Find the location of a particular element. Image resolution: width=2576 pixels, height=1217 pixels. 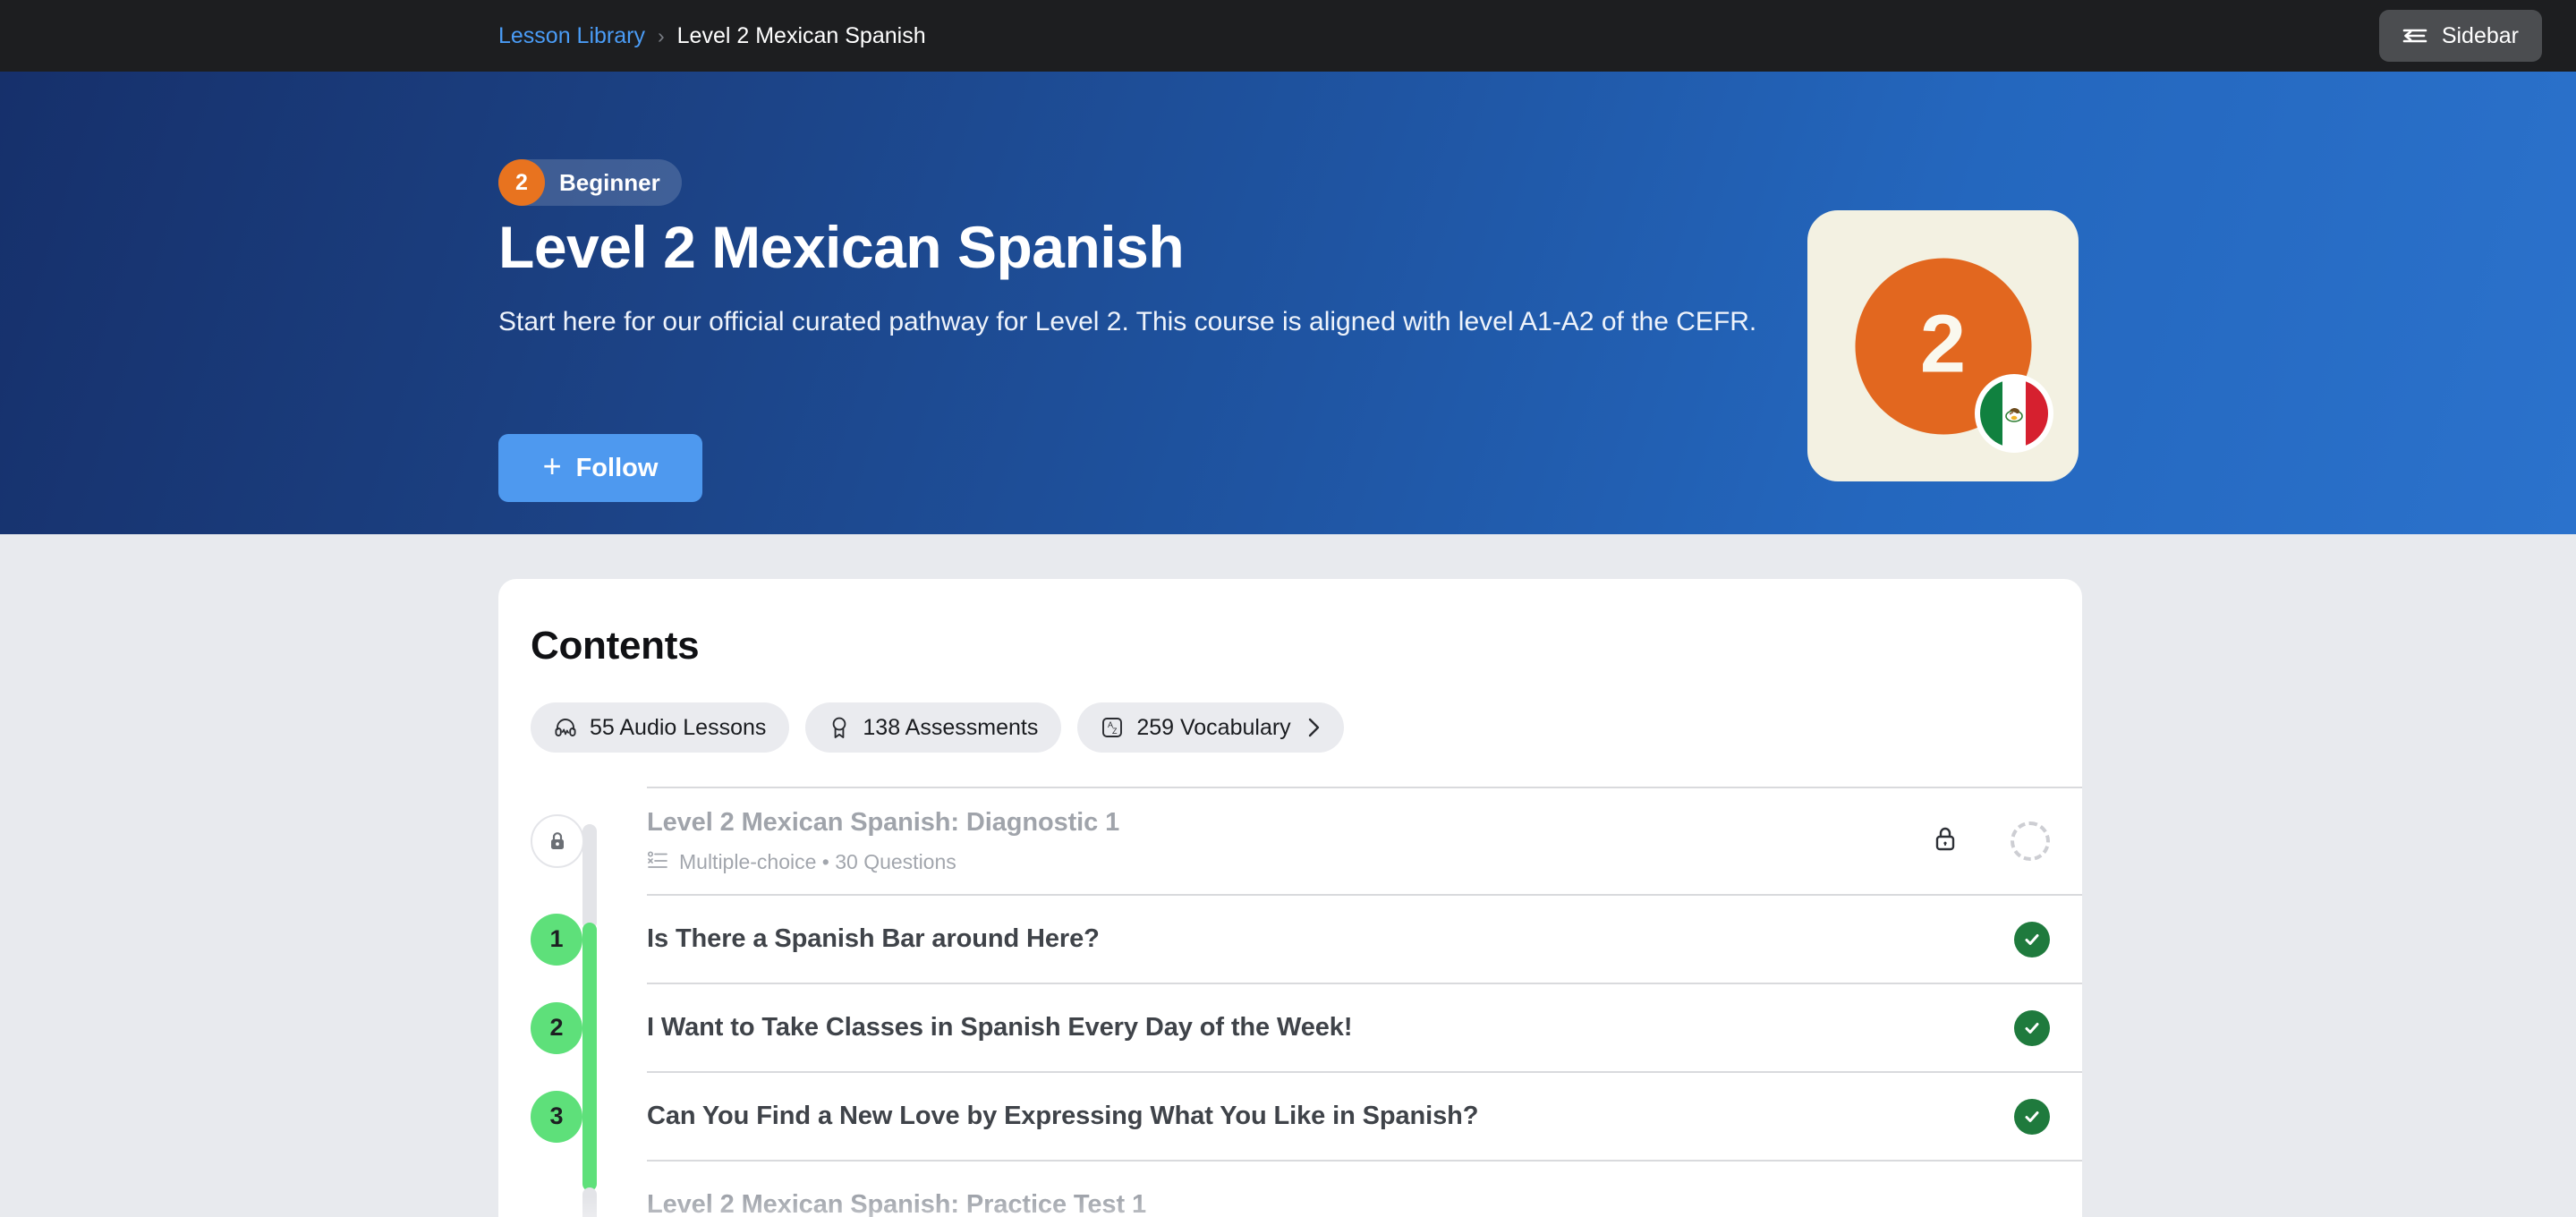

progress-rail is located at coordinates (589, 1002).